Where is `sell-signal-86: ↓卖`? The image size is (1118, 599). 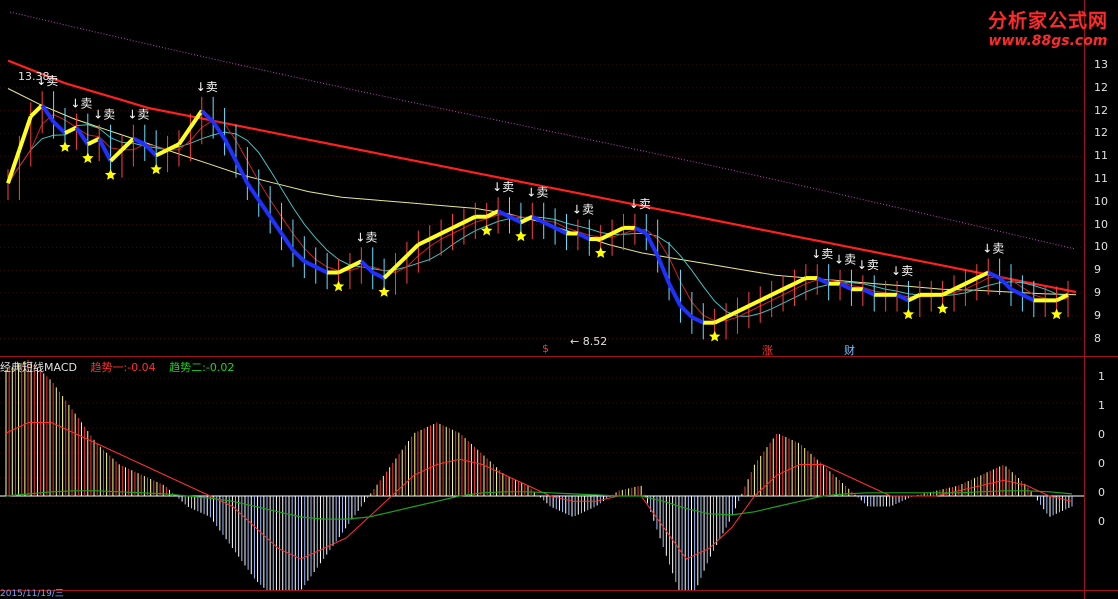
sell-signal-86: ↓卖 is located at coordinates (993, 249).